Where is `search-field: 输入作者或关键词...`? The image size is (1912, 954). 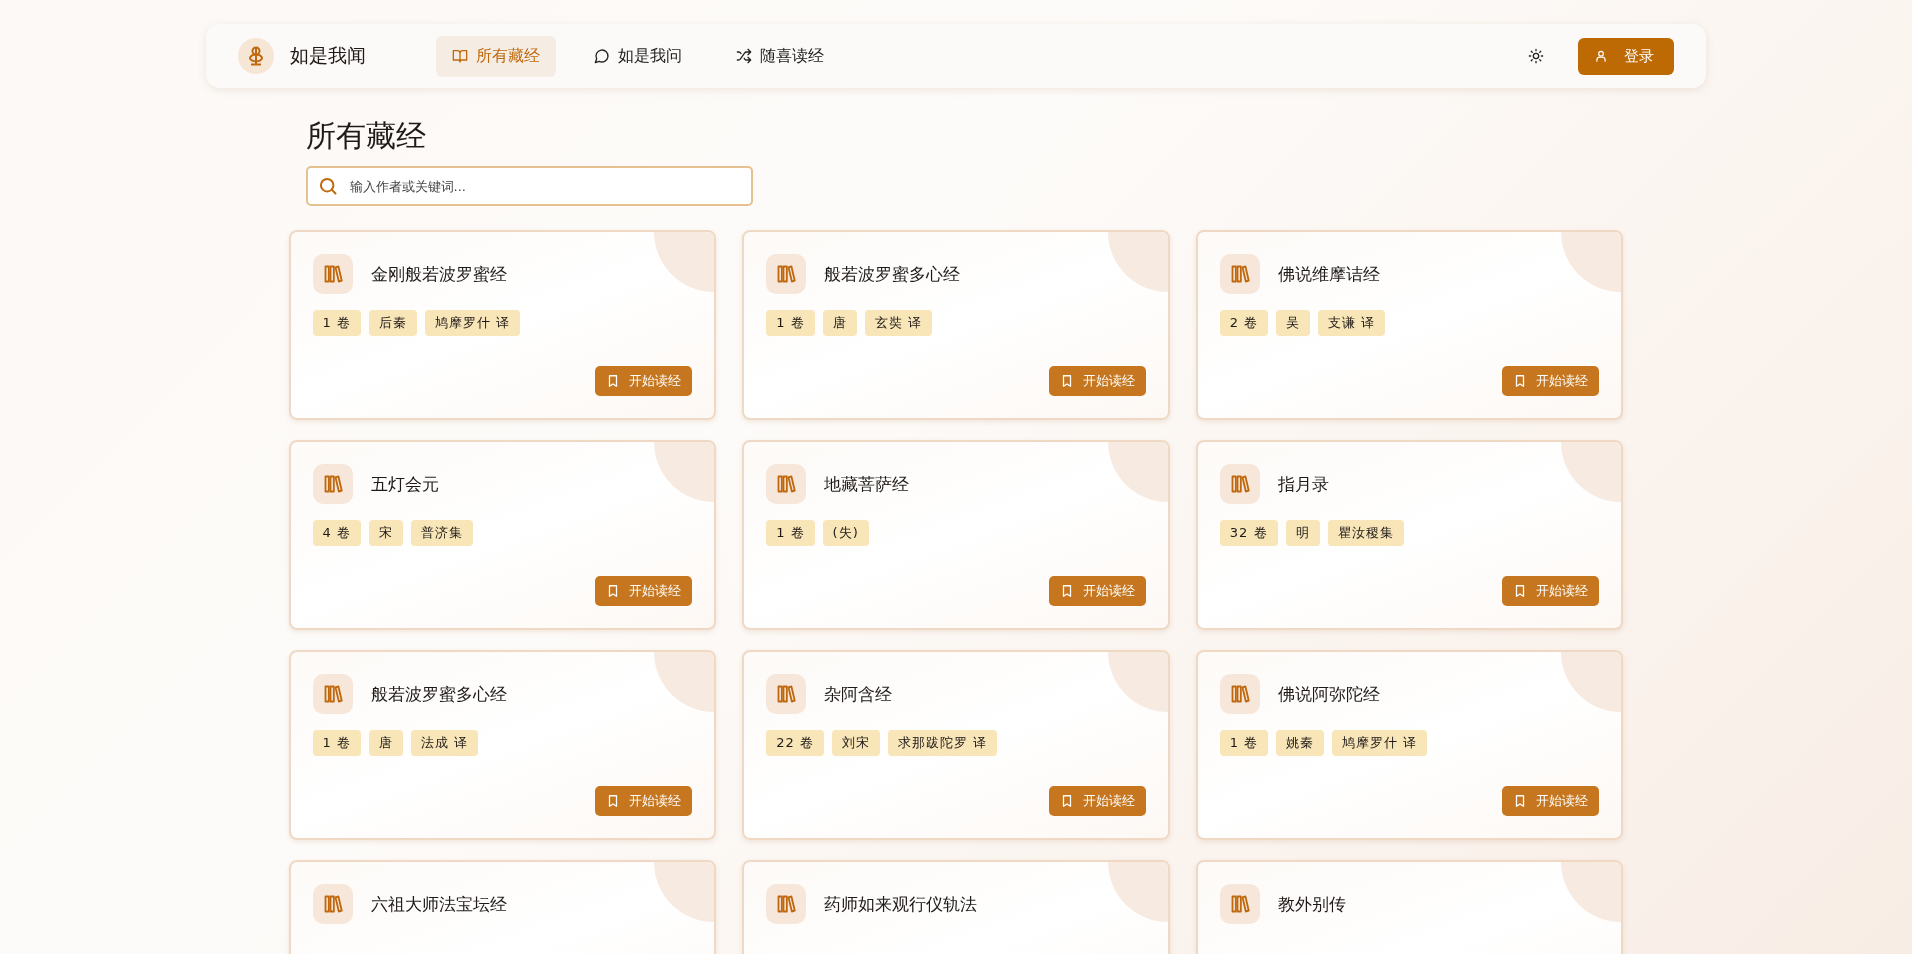 search-field: 输入作者或关键词... is located at coordinates (529, 186).